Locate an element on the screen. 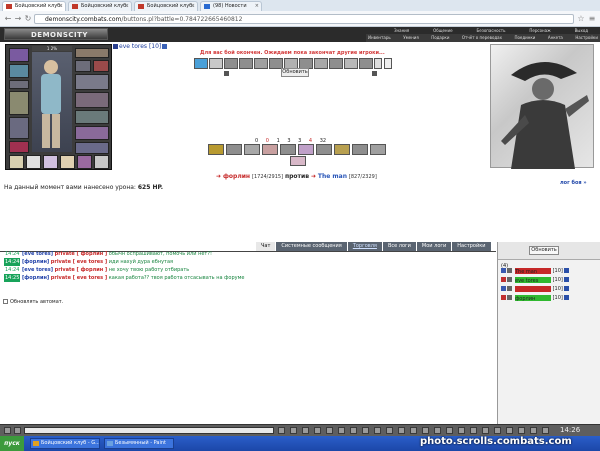 This screenshot has height=451, width=600. menu-item: Выход is located at coordinates (581, 30).